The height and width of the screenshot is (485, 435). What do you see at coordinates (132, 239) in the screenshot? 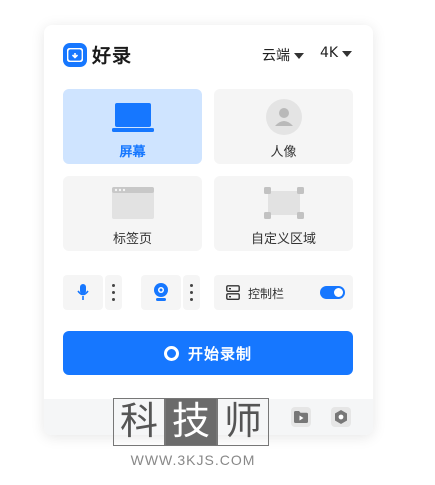
I see `mode-label: 标签页` at bounding box center [132, 239].